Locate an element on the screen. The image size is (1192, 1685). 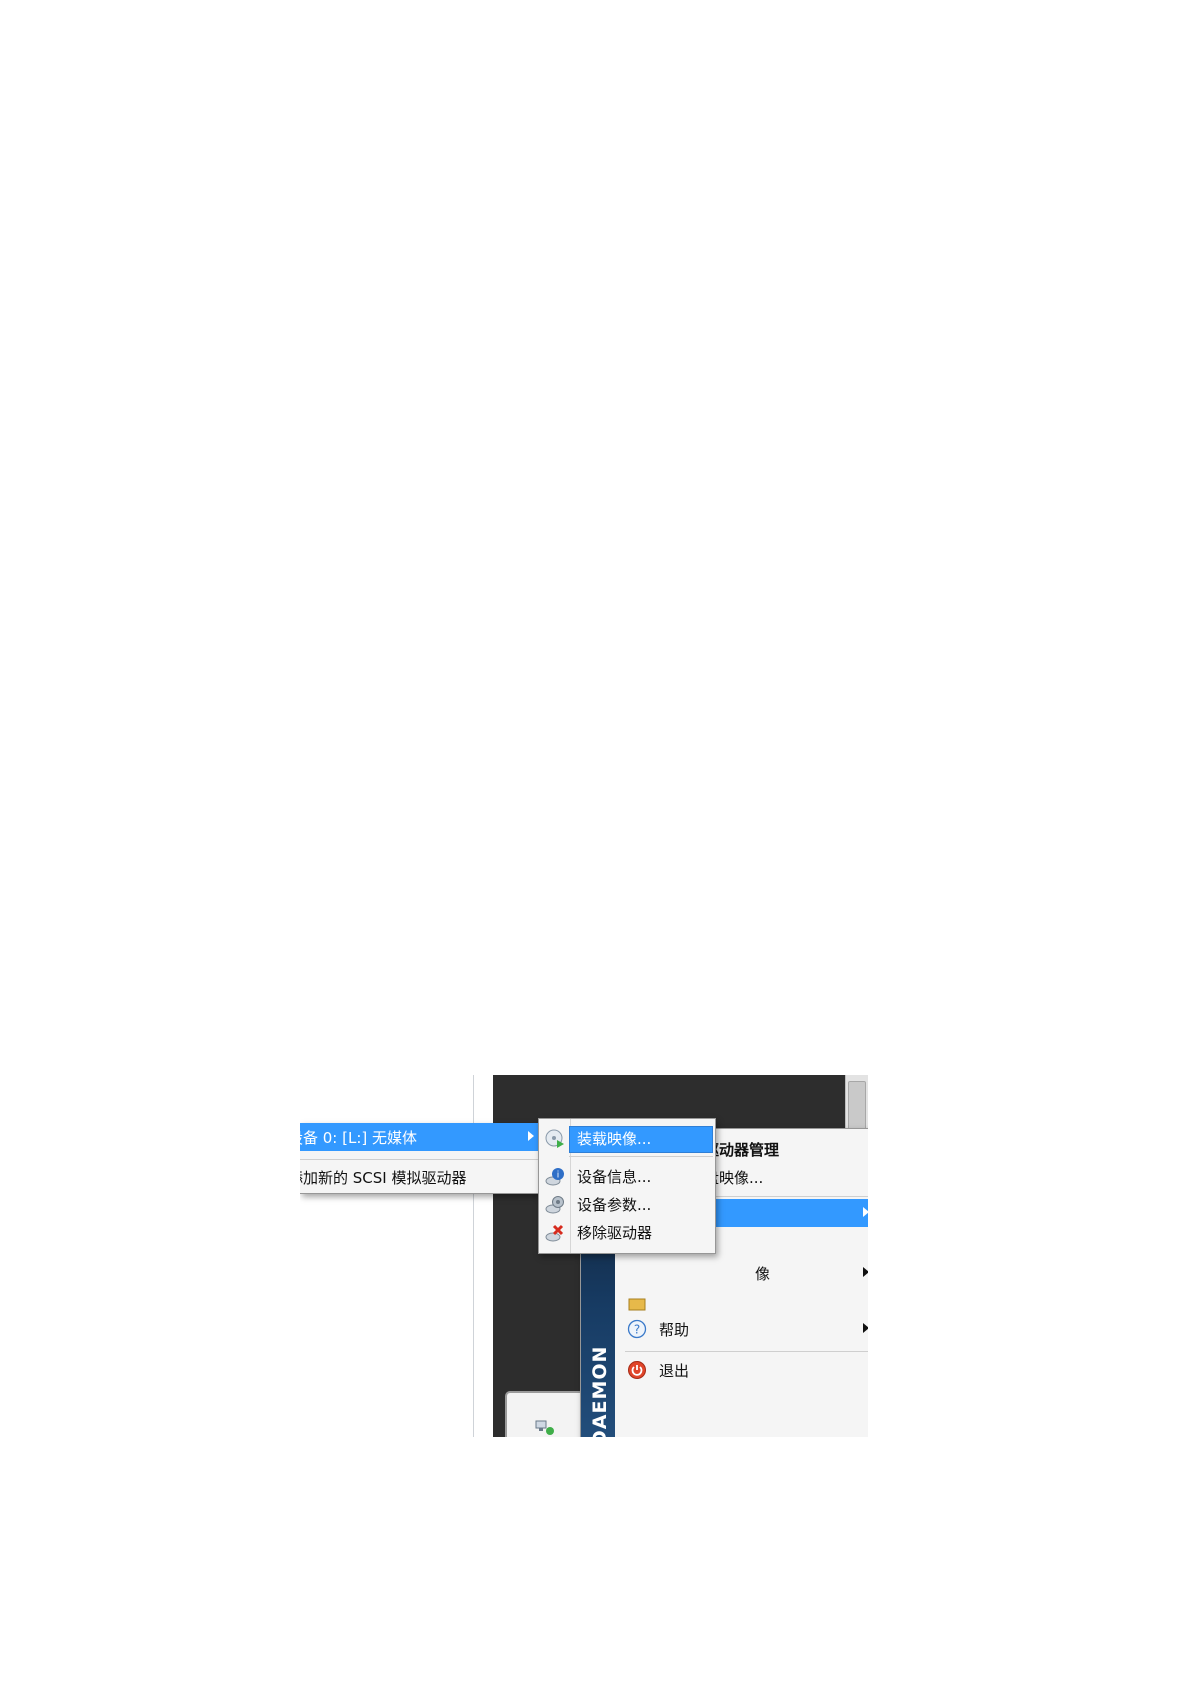
menu-item-device-0: 设备 0: [L:] 无媒体 is located at coordinates (423, 1137).